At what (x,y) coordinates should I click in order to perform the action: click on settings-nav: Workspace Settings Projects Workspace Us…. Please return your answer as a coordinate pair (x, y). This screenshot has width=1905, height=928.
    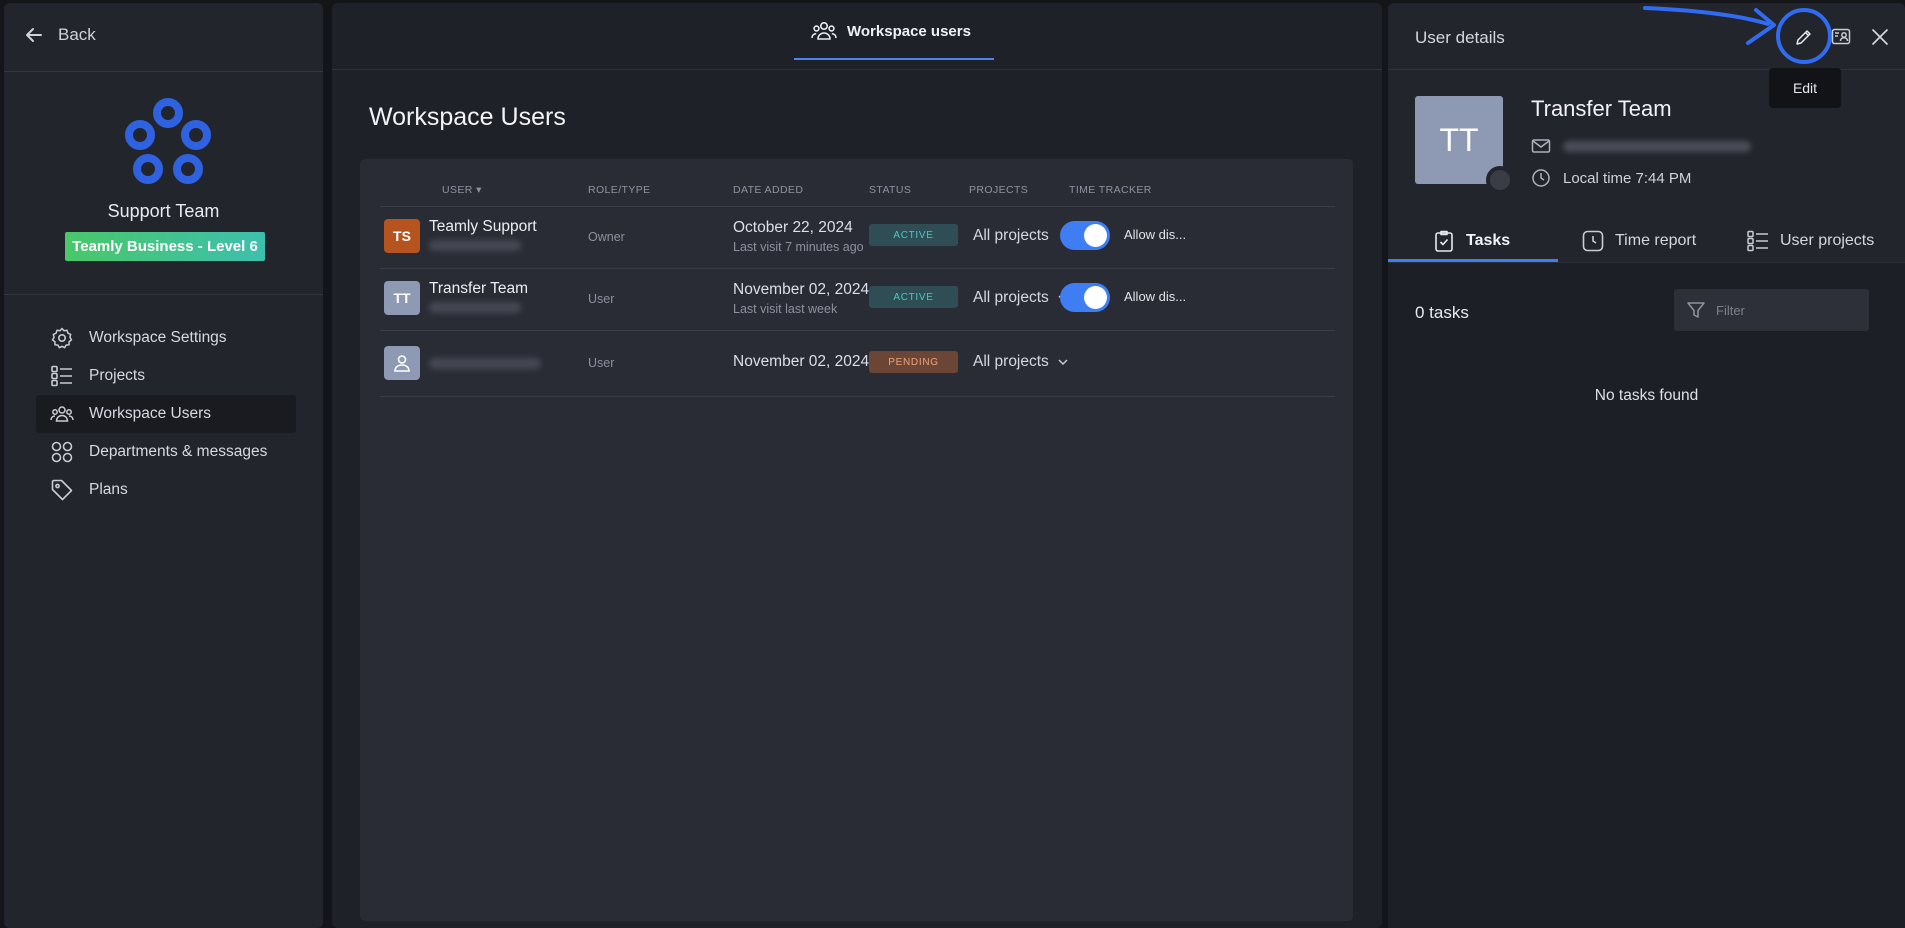
    Looking at the image, I should click on (166, 414).